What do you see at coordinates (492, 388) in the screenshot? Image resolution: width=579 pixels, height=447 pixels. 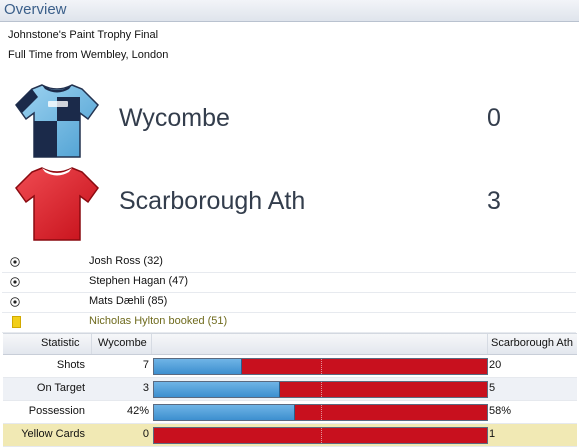 I see `away-stat-value: 5` at bounding box center [492, 388].